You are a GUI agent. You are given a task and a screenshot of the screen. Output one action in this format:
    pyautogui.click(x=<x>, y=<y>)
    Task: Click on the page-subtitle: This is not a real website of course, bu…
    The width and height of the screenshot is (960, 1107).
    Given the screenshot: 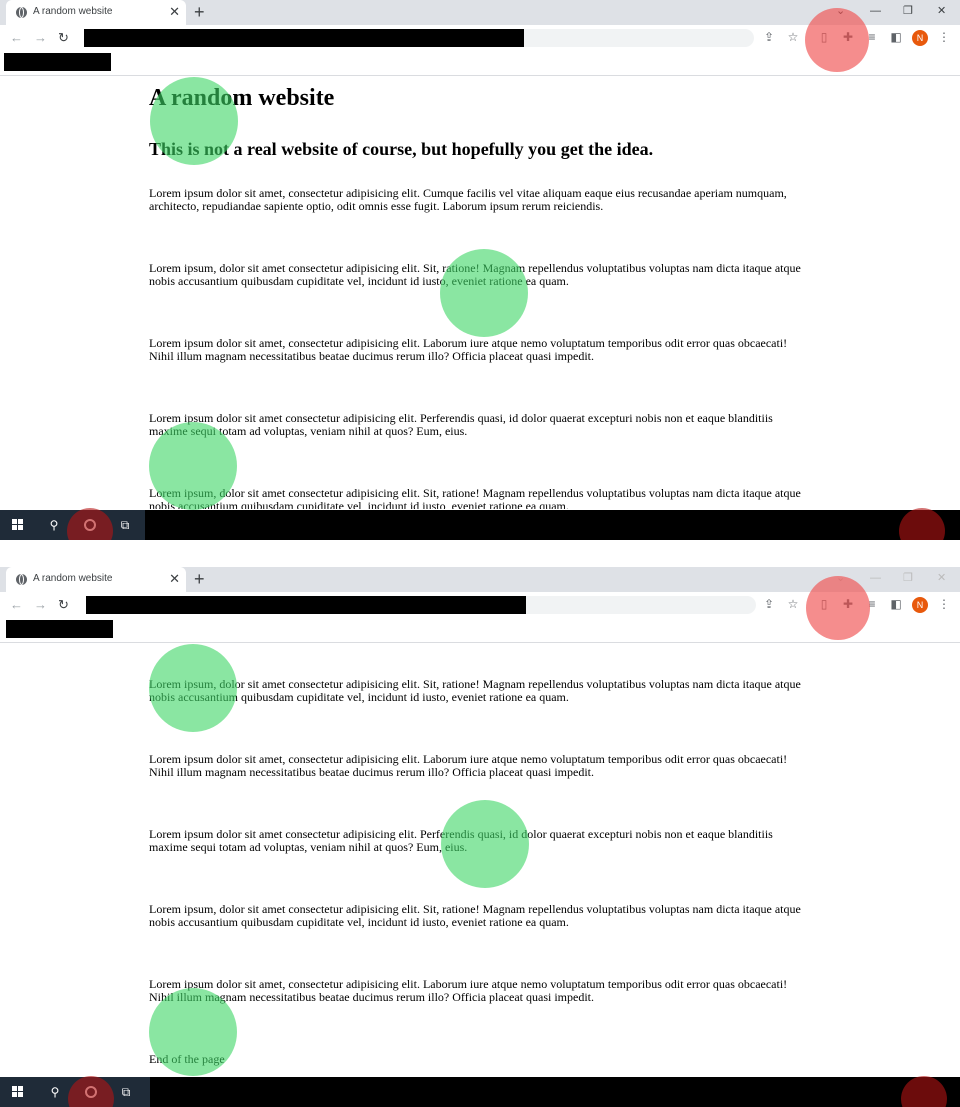 What is the action you would take?
    pyautogui.click(x=401, y=149)
    